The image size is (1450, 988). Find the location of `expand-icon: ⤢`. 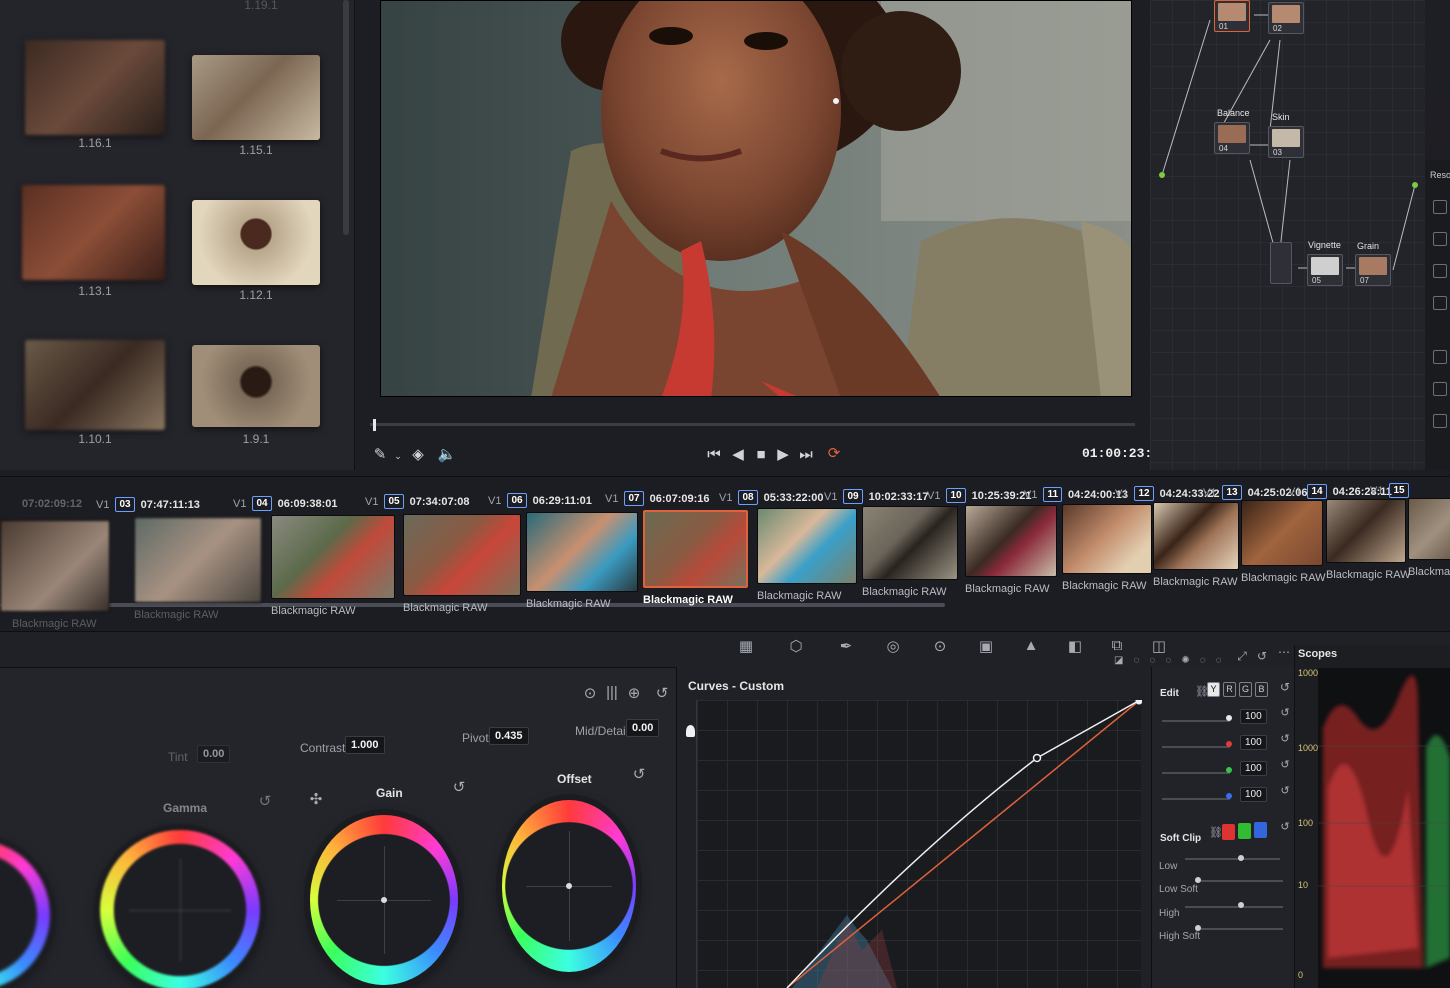

expand-icon: ⤢ is located at coordinates (1242, 658).